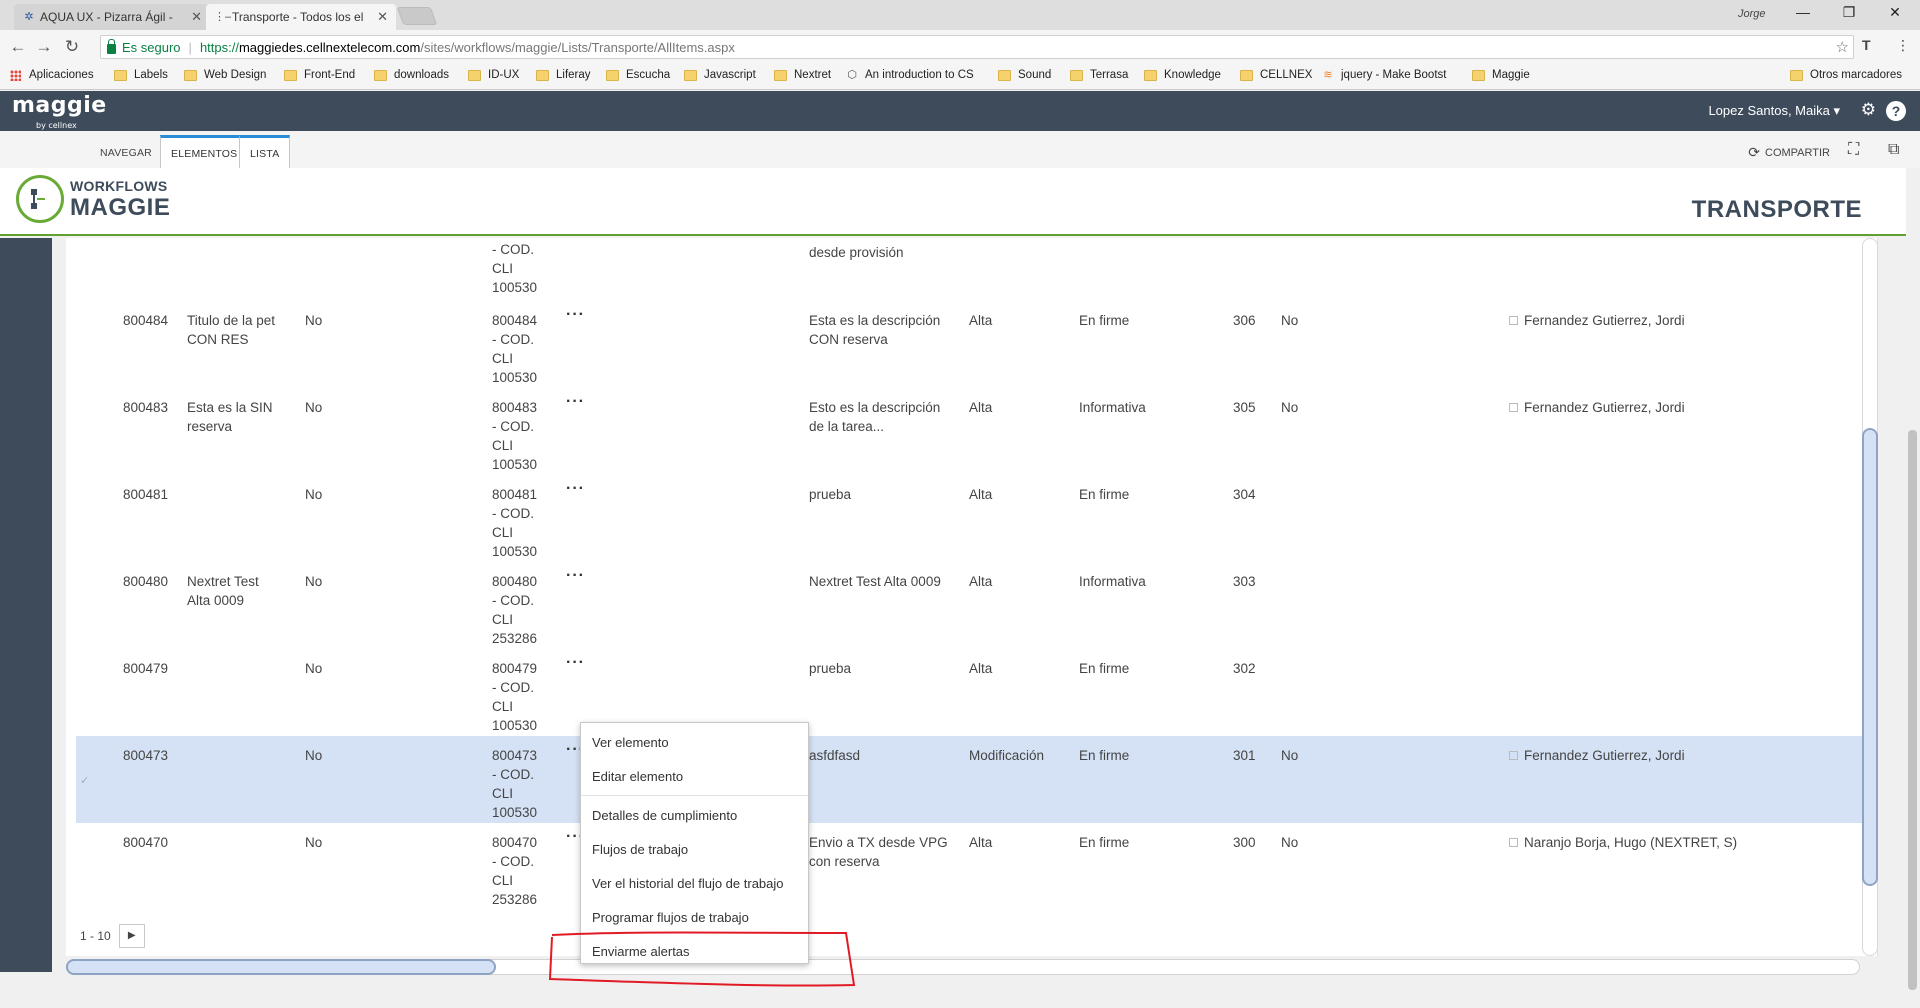 Image resolution: width=1920 pixels, height=1008 pixels. Describe the element at coordinates (1896, 111) in the screenshot. I see `help-icon: ?` at that location.